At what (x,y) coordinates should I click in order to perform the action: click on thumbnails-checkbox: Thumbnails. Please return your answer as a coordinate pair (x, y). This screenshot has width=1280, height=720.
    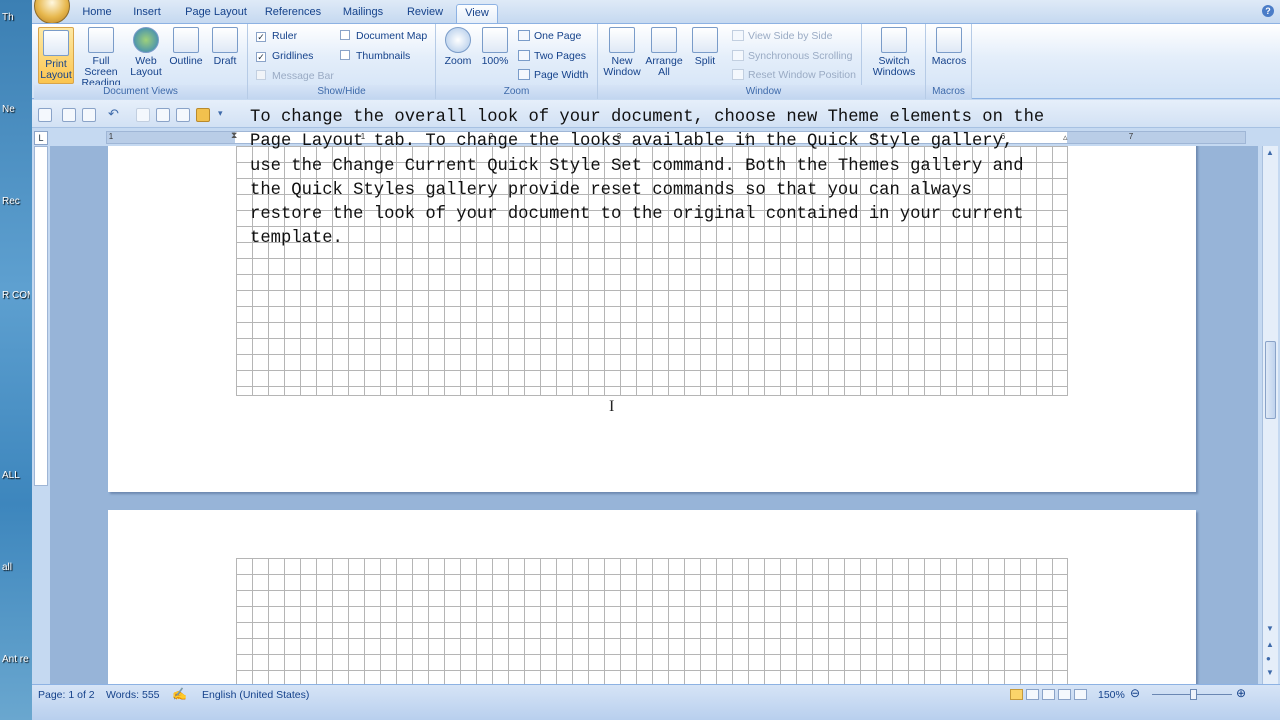
    Looking at the image, I should click on (375, 56).